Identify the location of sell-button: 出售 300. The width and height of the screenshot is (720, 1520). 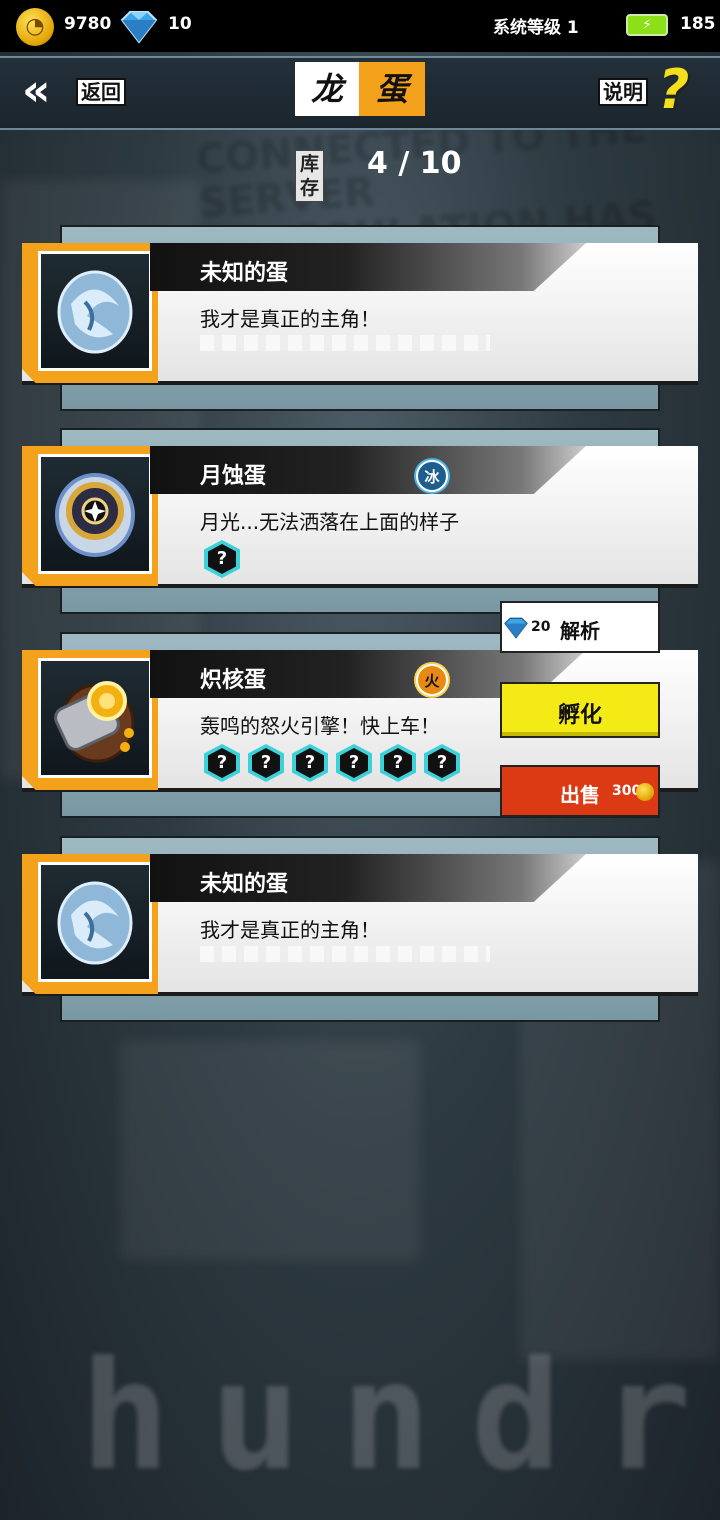
(580, 791).